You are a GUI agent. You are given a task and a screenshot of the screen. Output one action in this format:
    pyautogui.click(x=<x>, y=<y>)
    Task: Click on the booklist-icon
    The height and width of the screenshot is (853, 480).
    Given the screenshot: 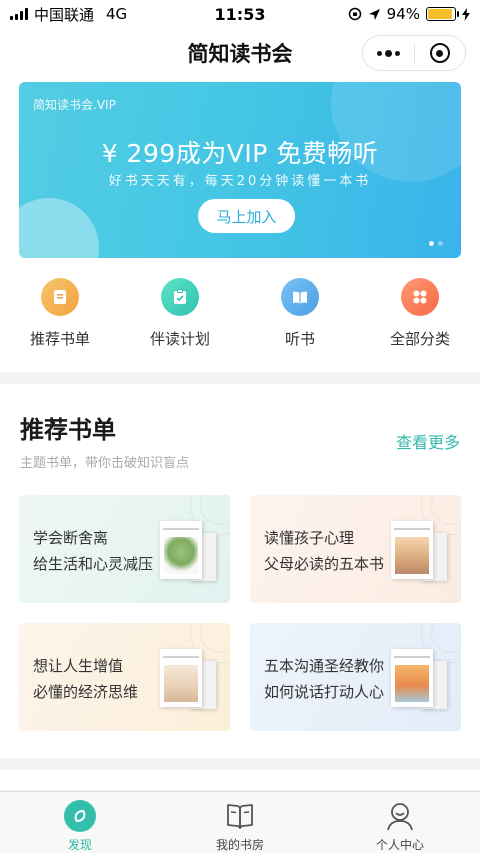 What is the action you would take?
    pyautogui.click(x=60, y=297)
    